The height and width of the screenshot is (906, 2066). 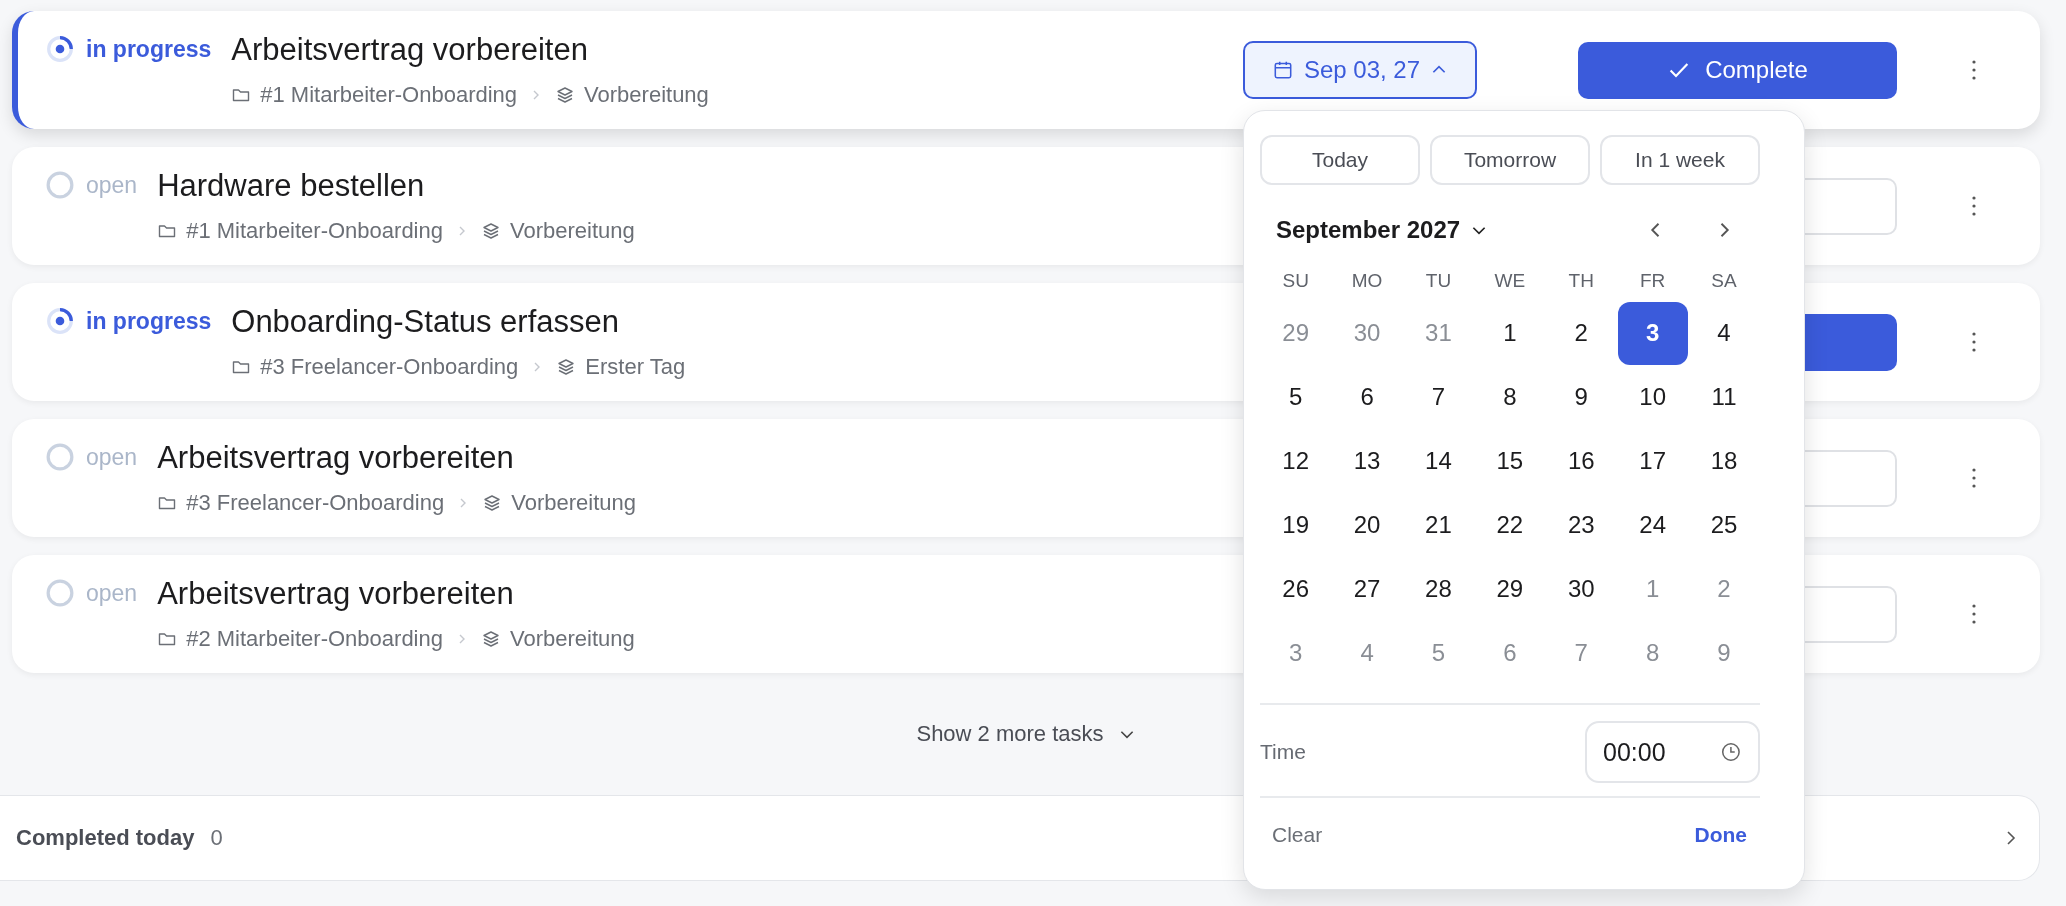 What do you see at coordinates (635, 367) in the screenshot?
I see `phase-label: Erster Tag` at bounding box center [635, 367].